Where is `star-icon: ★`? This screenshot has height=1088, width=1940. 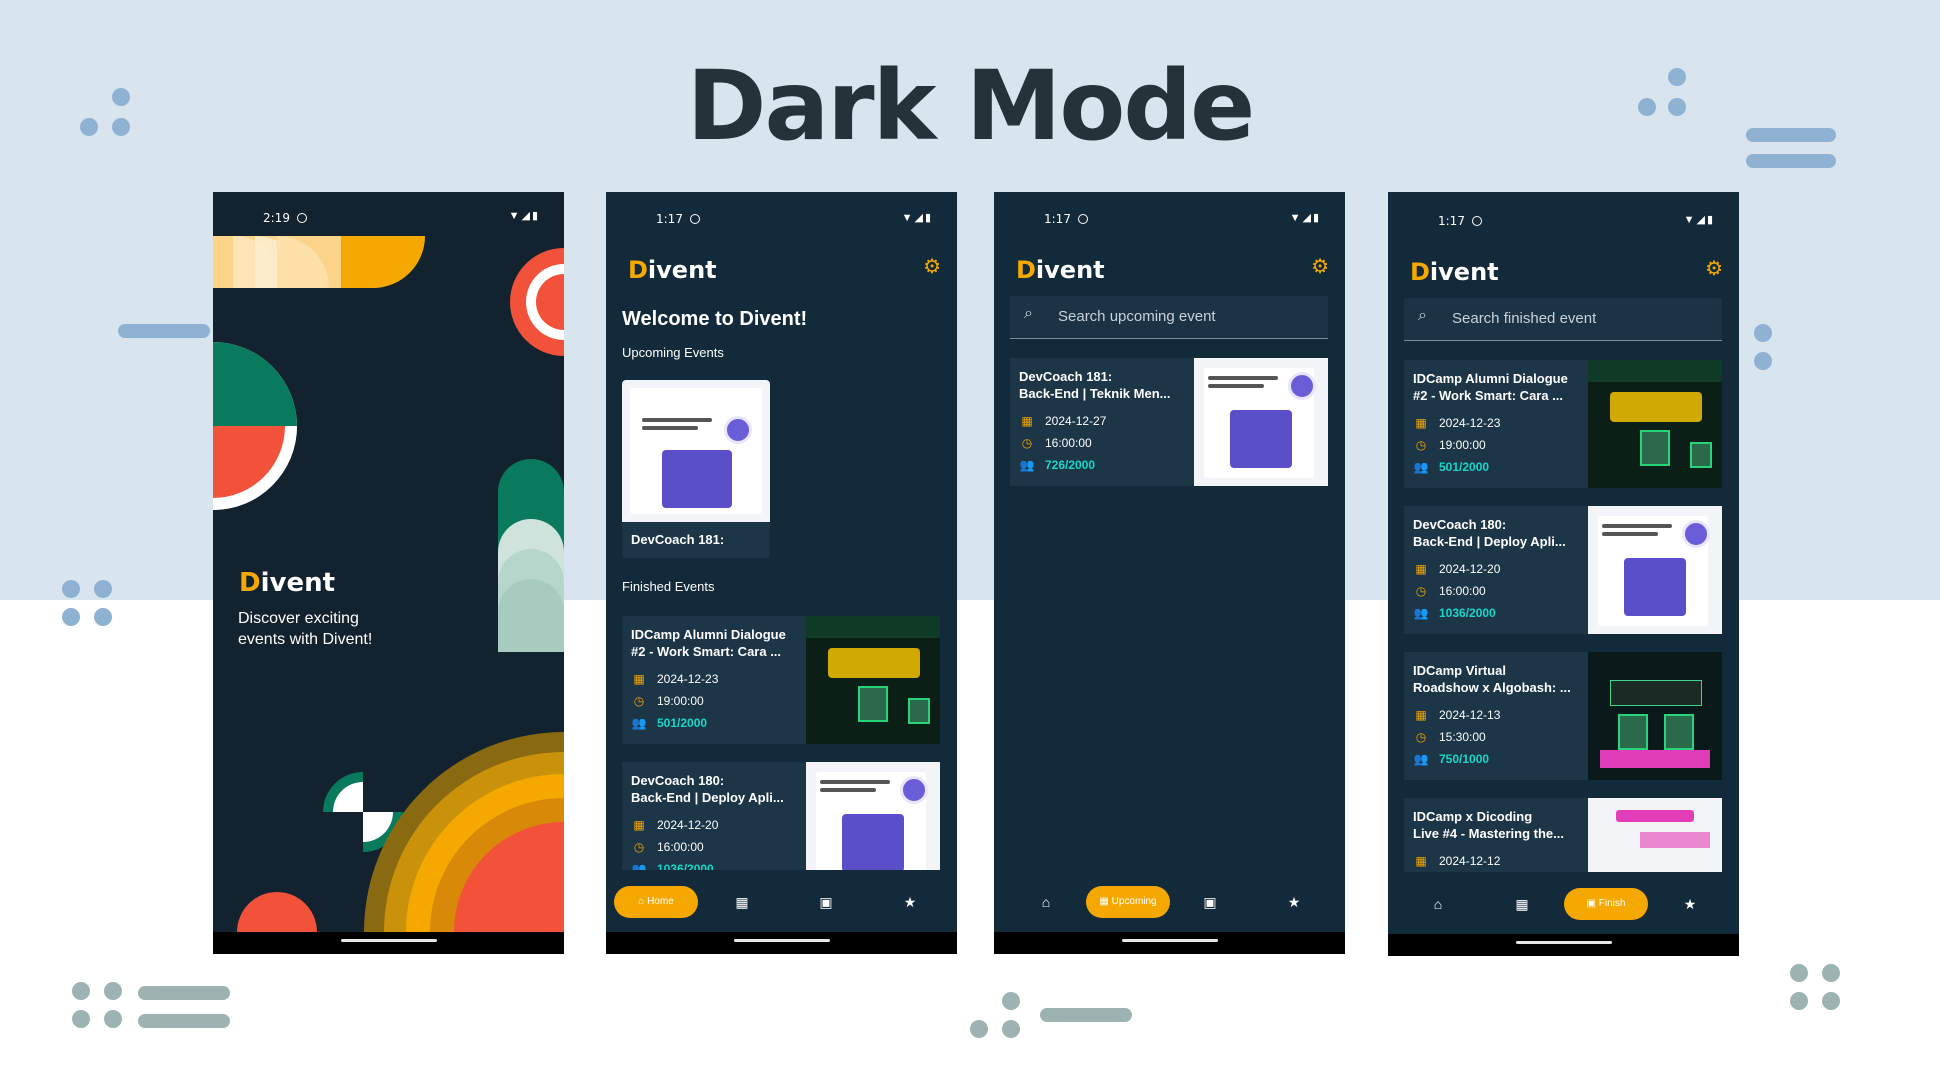
star-icon: ★ is located at coordinates (1690, 904).